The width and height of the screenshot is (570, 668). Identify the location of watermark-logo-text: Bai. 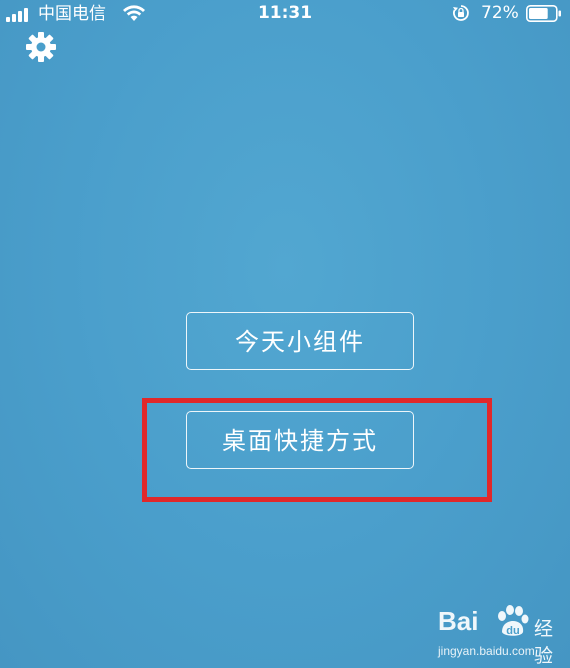
(458, 621).